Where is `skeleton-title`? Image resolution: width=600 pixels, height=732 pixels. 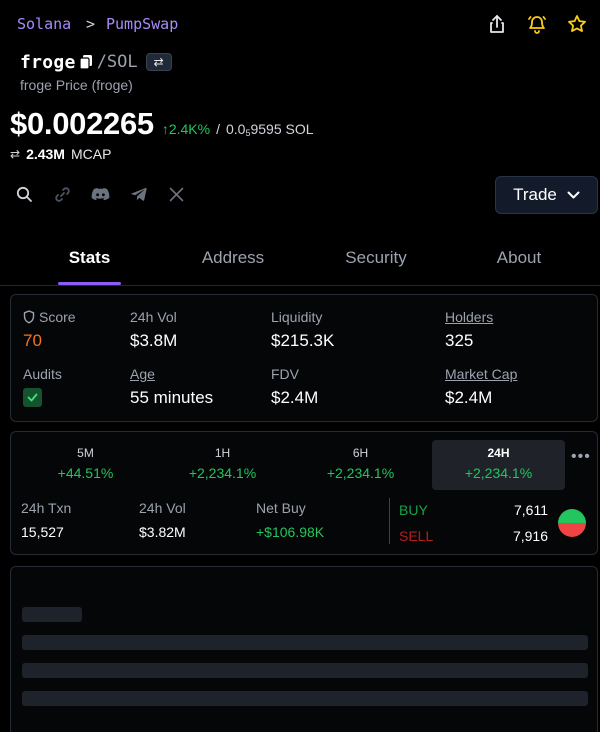
skeleton-title is located at coordinates (52, 614).